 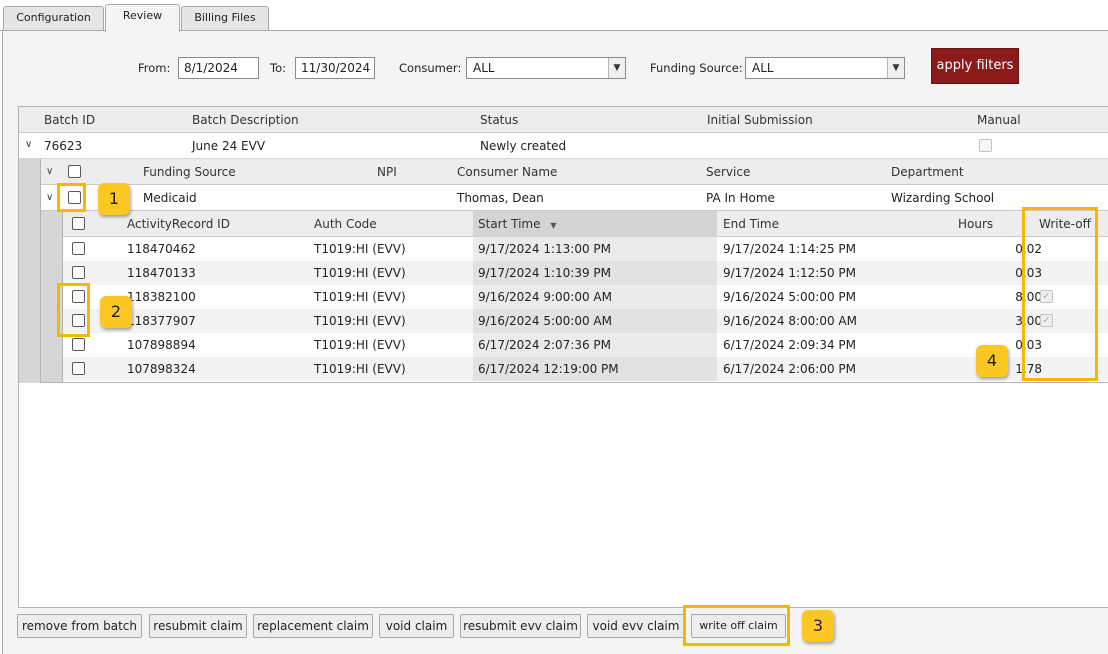 I want to click on callout-4-badge: 4, so click(x=992, y=361).